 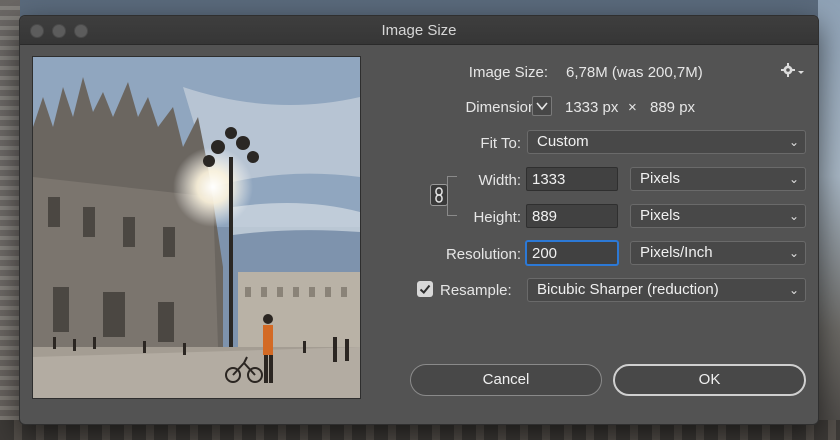 What do you see at coordinates (628, 289) in the screenshot?
I see `resample-method-value: Bicubic Sharper (reduction)` at bounding box center [628, 289].